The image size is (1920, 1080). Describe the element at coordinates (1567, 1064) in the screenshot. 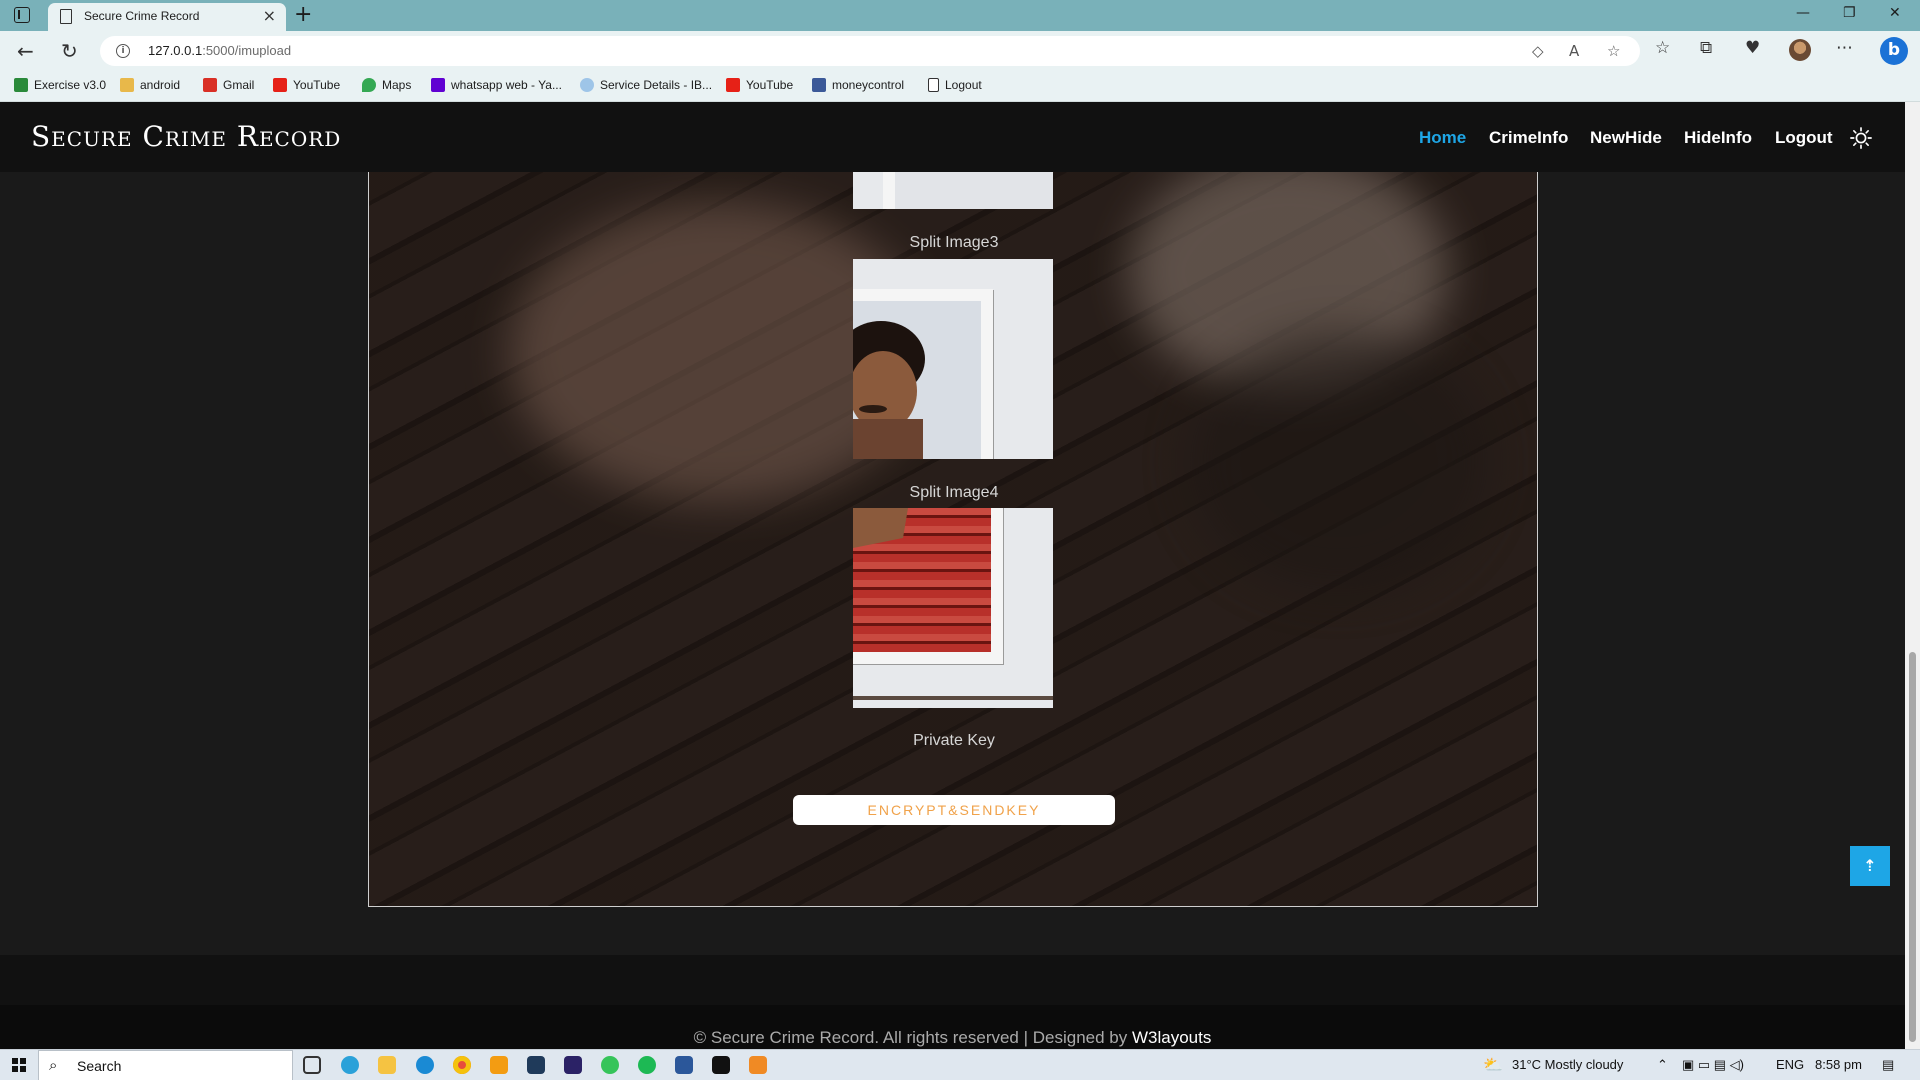

I see `weather-text: 31°C Mostly cloudy` at that location.